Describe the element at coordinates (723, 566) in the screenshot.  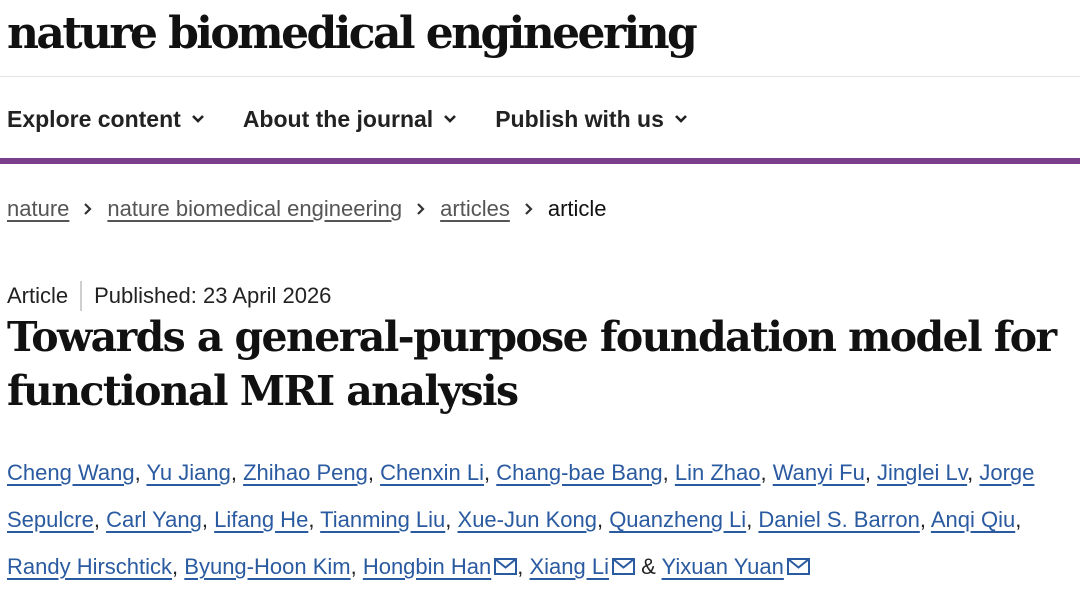
I see `author-link: Yixuan Yuan` at that location.